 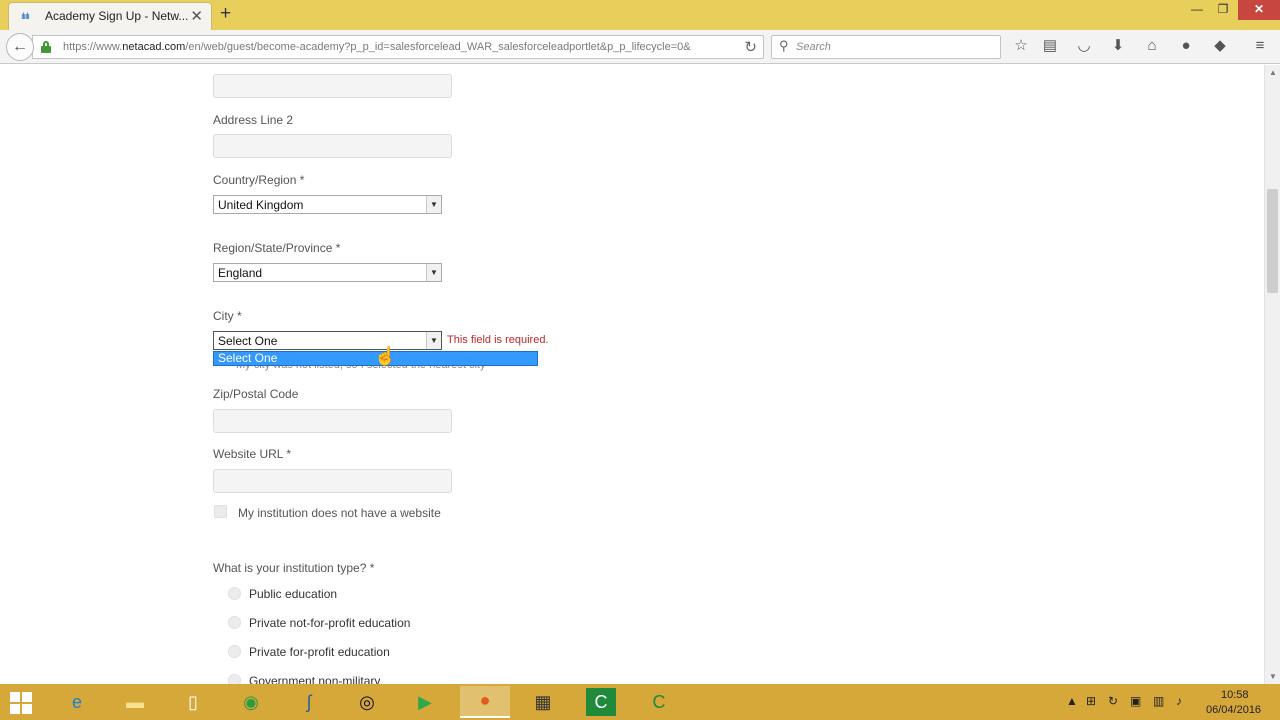 I want to click on back-button: ←, so click(x=20, y=47).